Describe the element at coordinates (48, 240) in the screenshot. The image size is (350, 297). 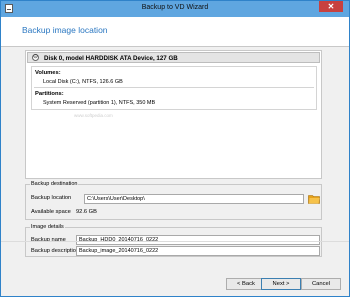
I see `backup-name-label: Backup name` at that location.